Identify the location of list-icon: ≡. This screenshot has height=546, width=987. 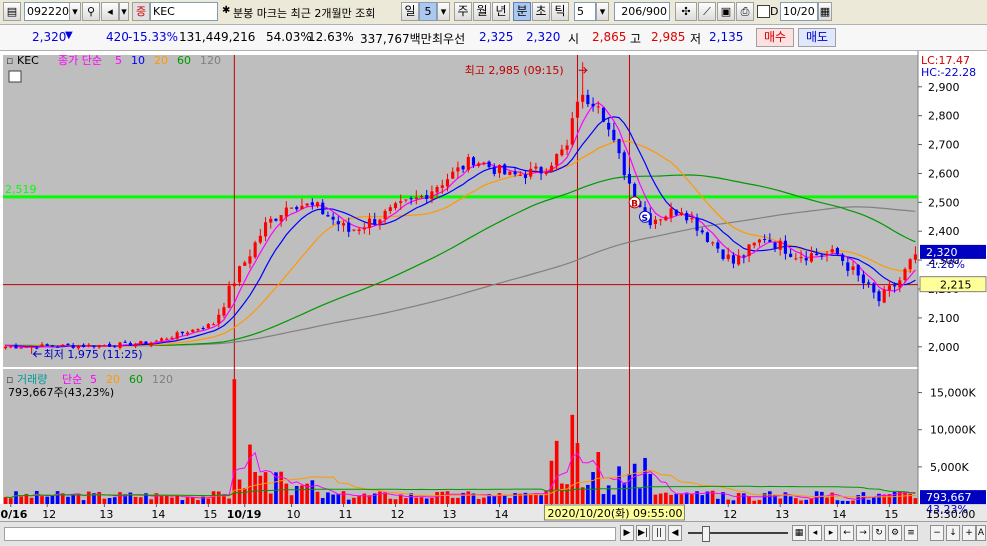
(911, 533).